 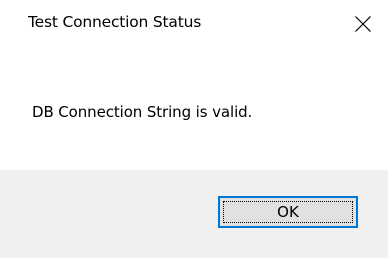 What do you see at coordinates (115, 22) in the screenshot?
I see `dialog-title: Test Connection Status` at bounding box center [115, 22].